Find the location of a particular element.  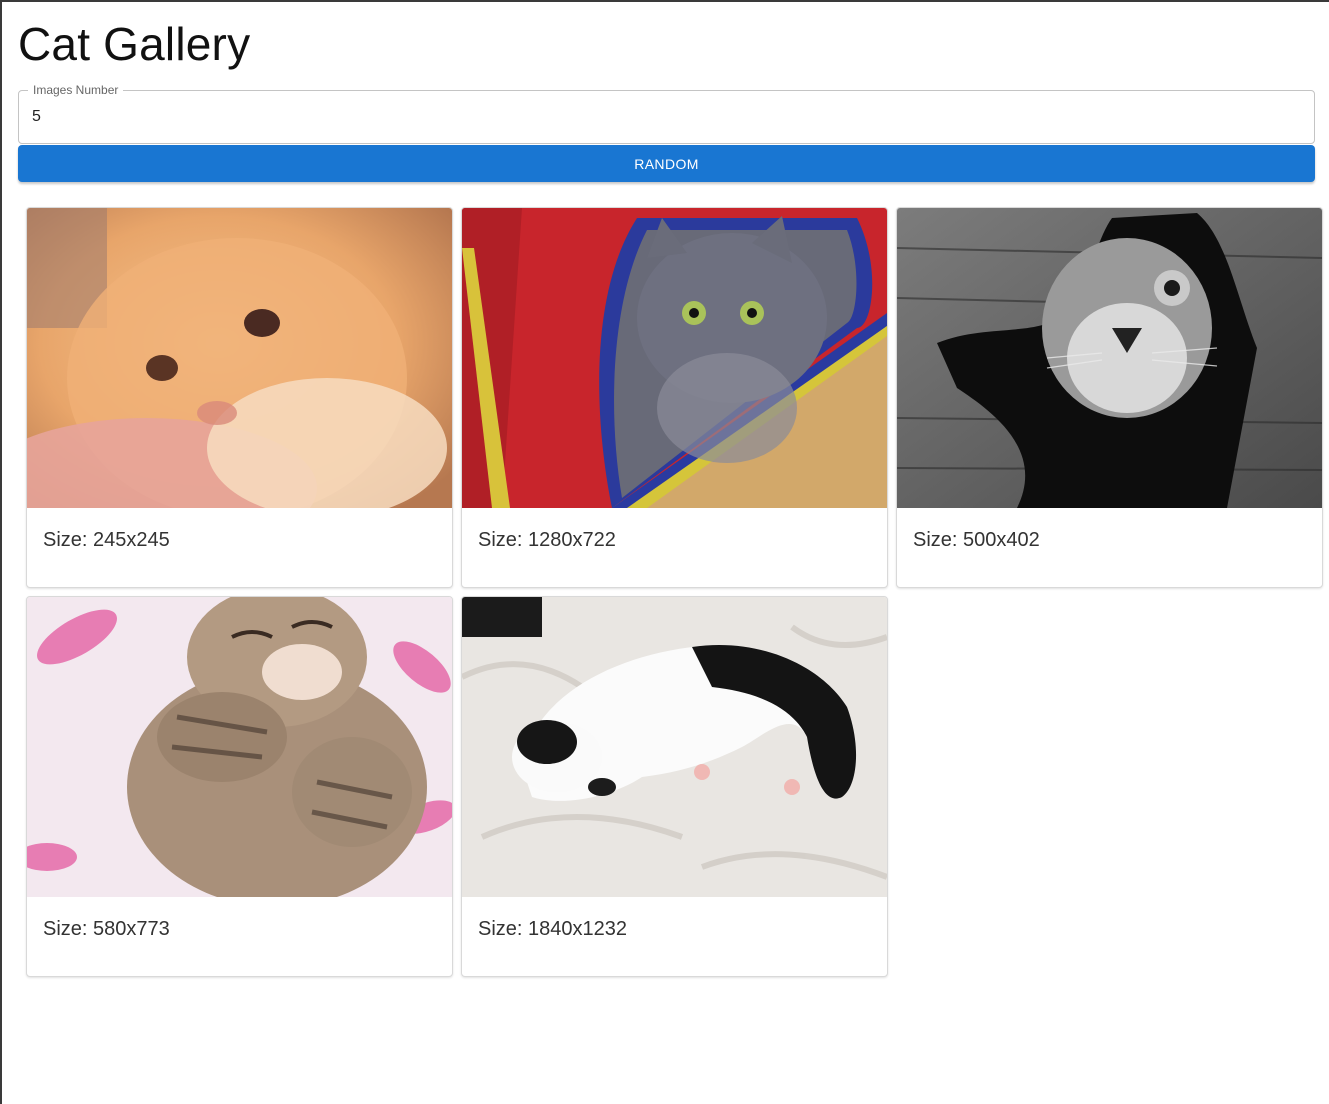

gallery-card: Size: 1280x722 is located at coordinates (674, 397).